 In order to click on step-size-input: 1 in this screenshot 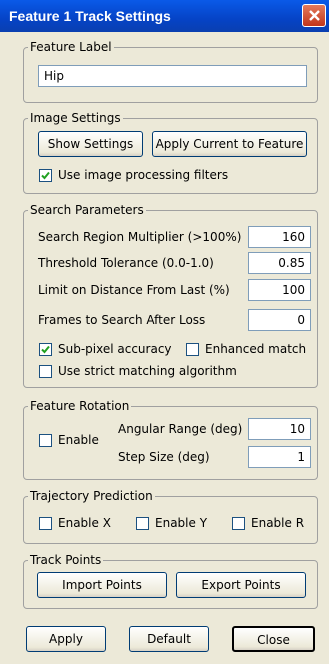, I will do `click(279, 457)`.